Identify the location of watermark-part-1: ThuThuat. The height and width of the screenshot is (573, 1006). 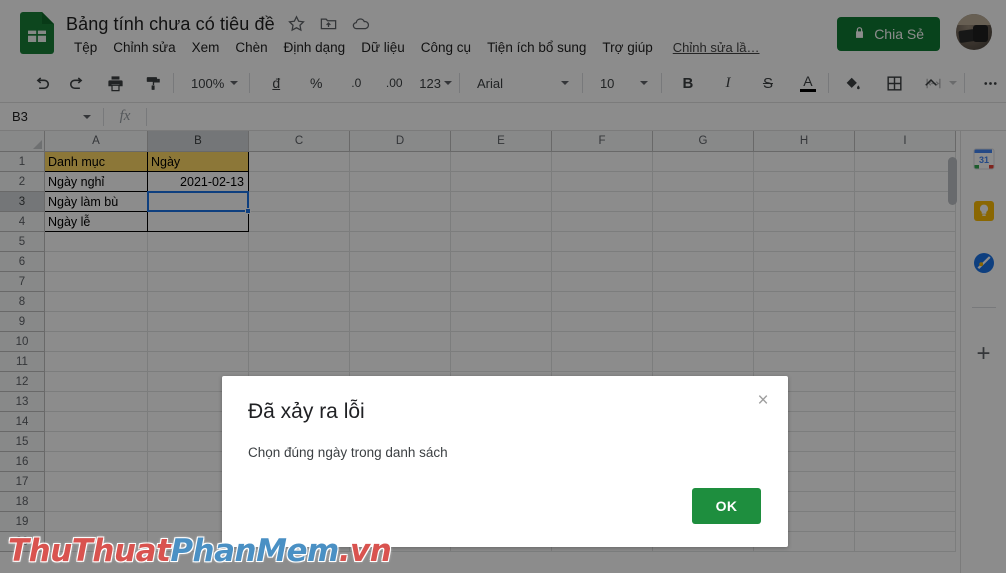
(89, 551).